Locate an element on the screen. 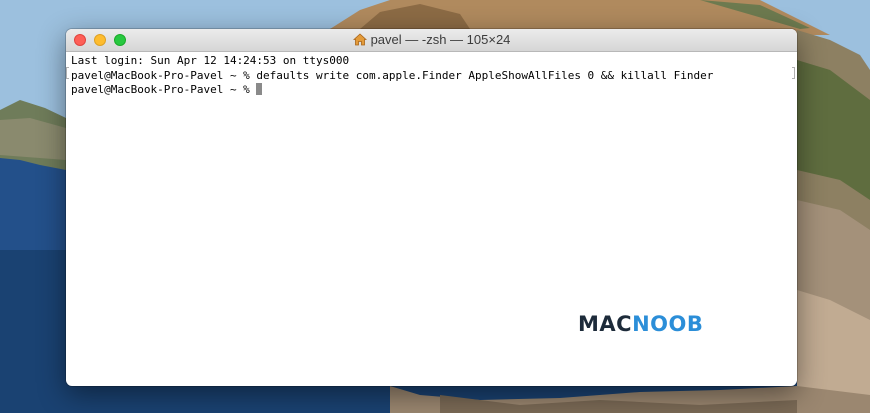  mark-bracket-left is located at coordinates (67, 73).